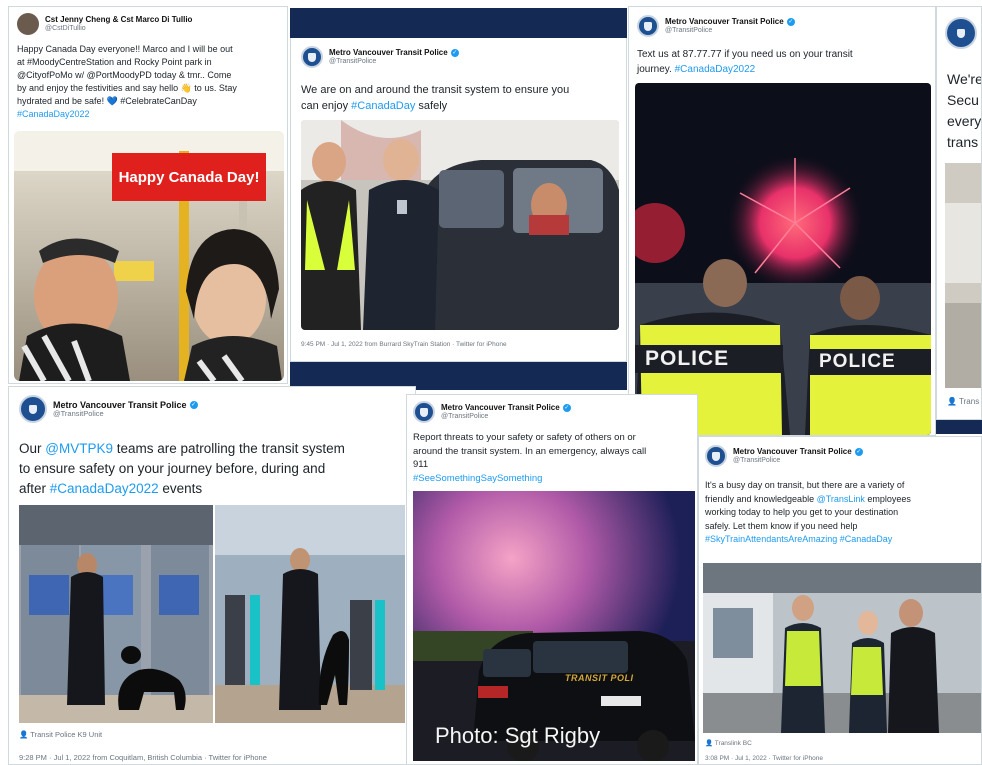 This screenshot has width=982, height=765. I want to click on location-tag: 👤 Transit Police K9 Unit, so click(60, 734).